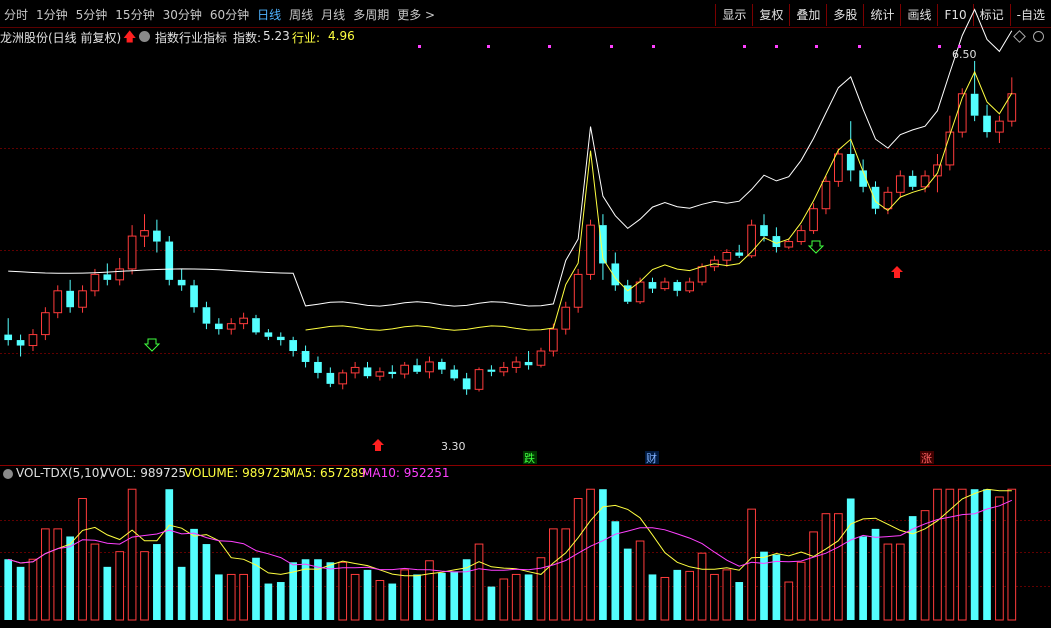 The image size is (1051, 628). Describe the element at coordinates (236, 473) in the screenshot. I see `volume-value: VOLUME: 989725` at that location.